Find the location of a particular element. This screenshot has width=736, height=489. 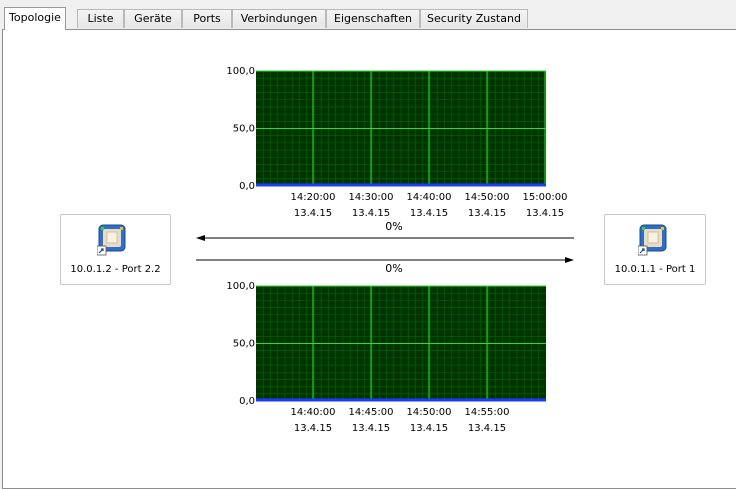

tab-security-zustand: Security Zustand is located at coordinates (474, 18).